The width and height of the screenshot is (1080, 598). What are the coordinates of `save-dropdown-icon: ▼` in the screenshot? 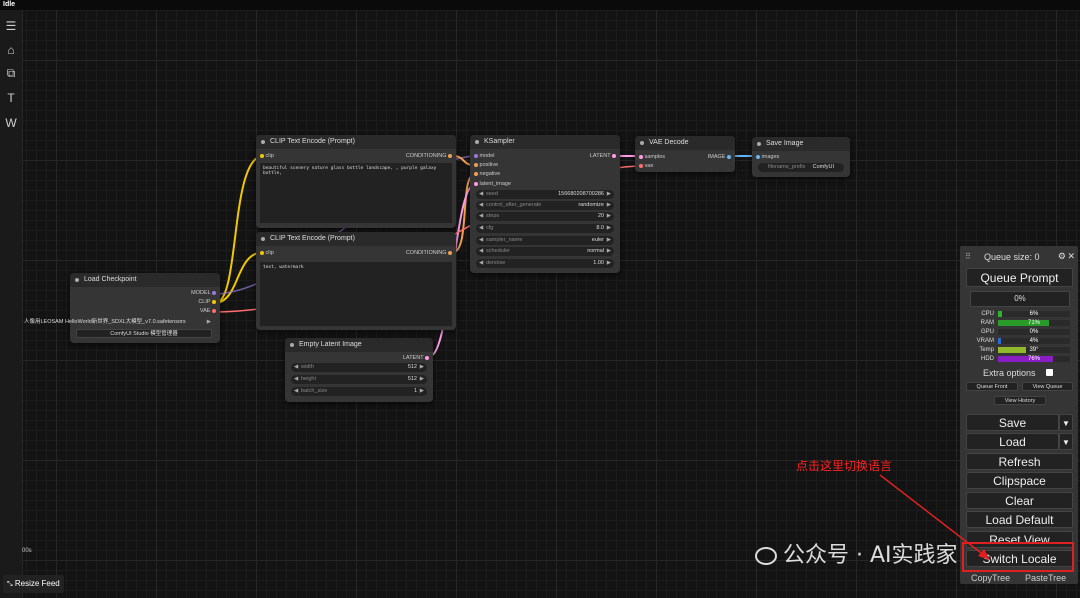 It's located at (1066, 422).